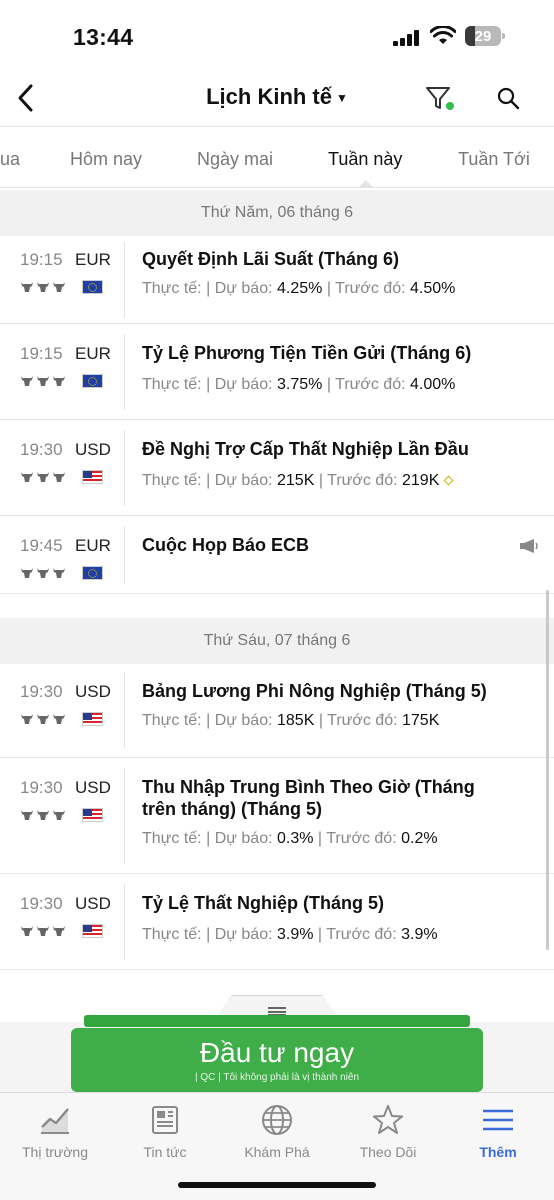  Describe the element at coordinates (450, 106) in the screenshot. I see `filter-active-dot` at that location.